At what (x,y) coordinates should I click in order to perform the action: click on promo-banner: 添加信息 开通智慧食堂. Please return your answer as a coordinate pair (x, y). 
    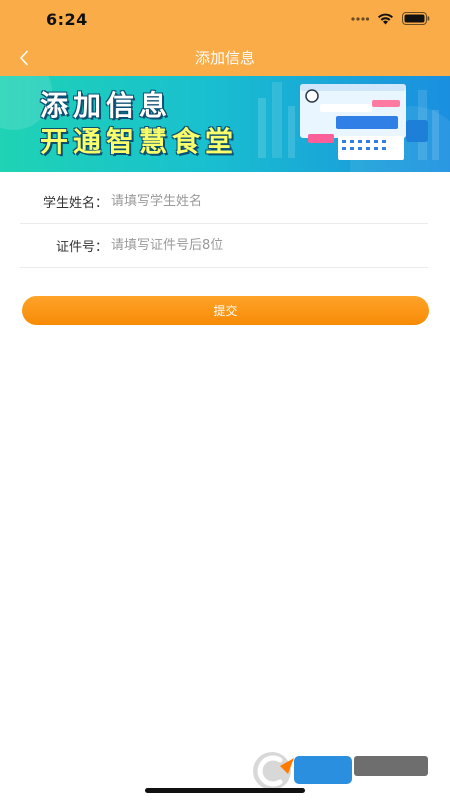
    Looking at the image, I should click on (225, 124).